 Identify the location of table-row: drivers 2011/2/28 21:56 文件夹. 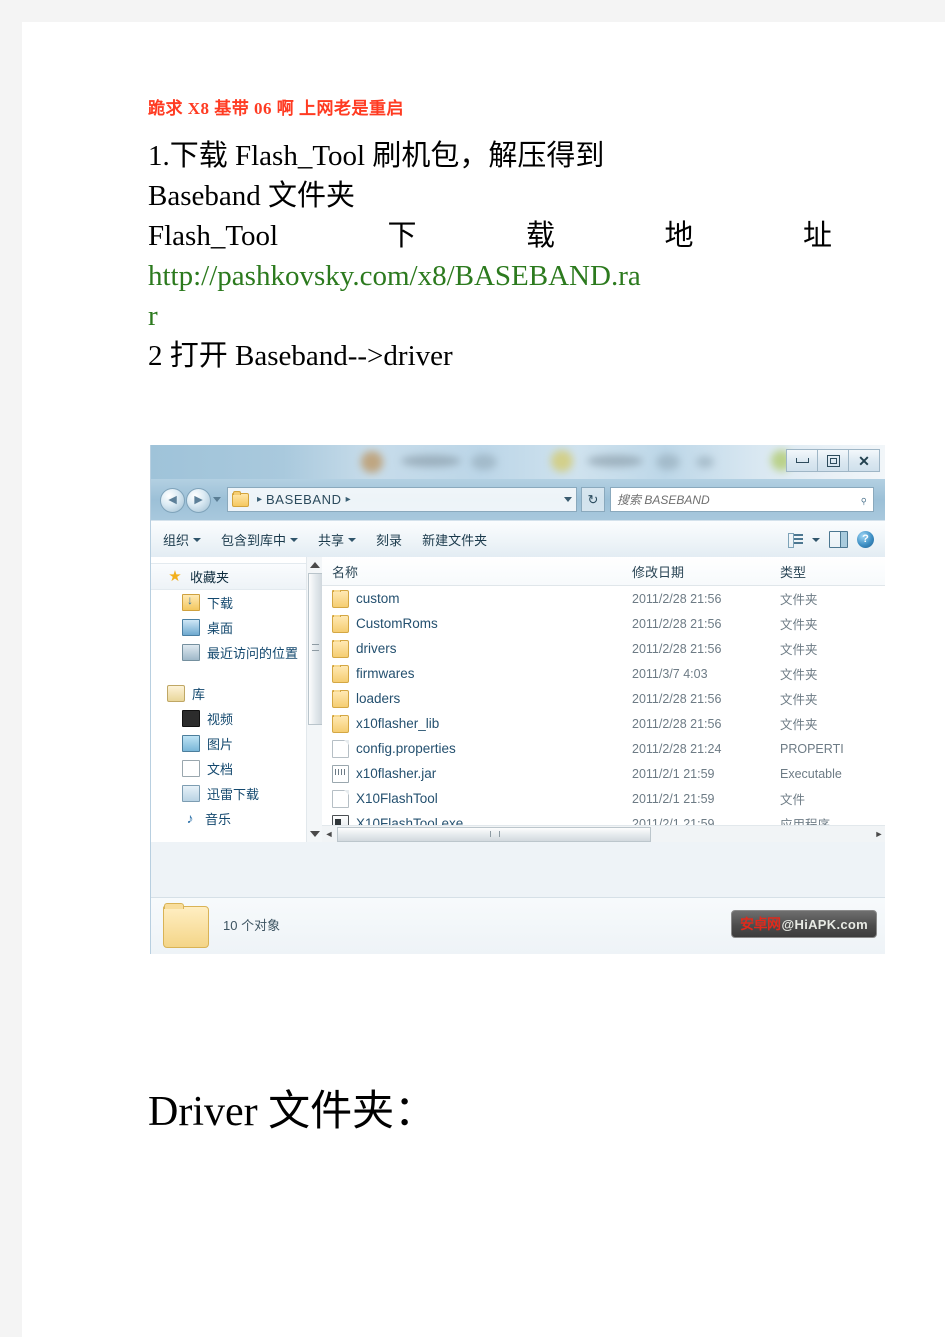
(603, 648).